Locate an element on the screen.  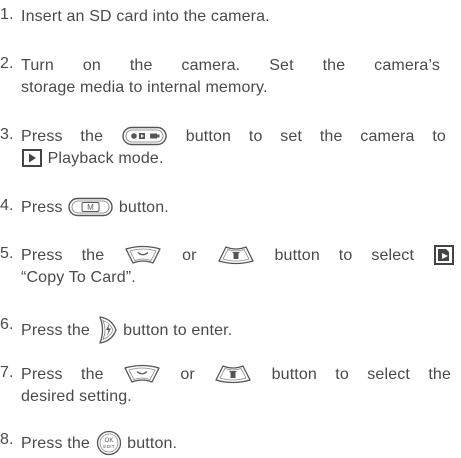
step-number: 2. is located at coordinates (7, 63).